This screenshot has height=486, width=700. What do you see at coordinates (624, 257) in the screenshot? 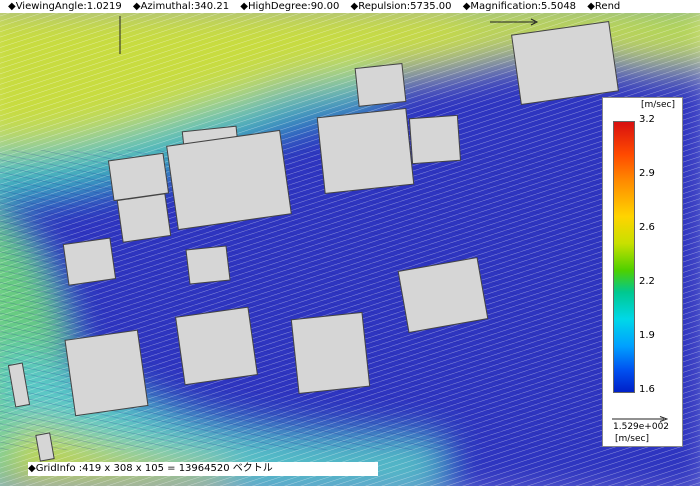
I see `legend-colorbar` at bounding box center [624, 257].